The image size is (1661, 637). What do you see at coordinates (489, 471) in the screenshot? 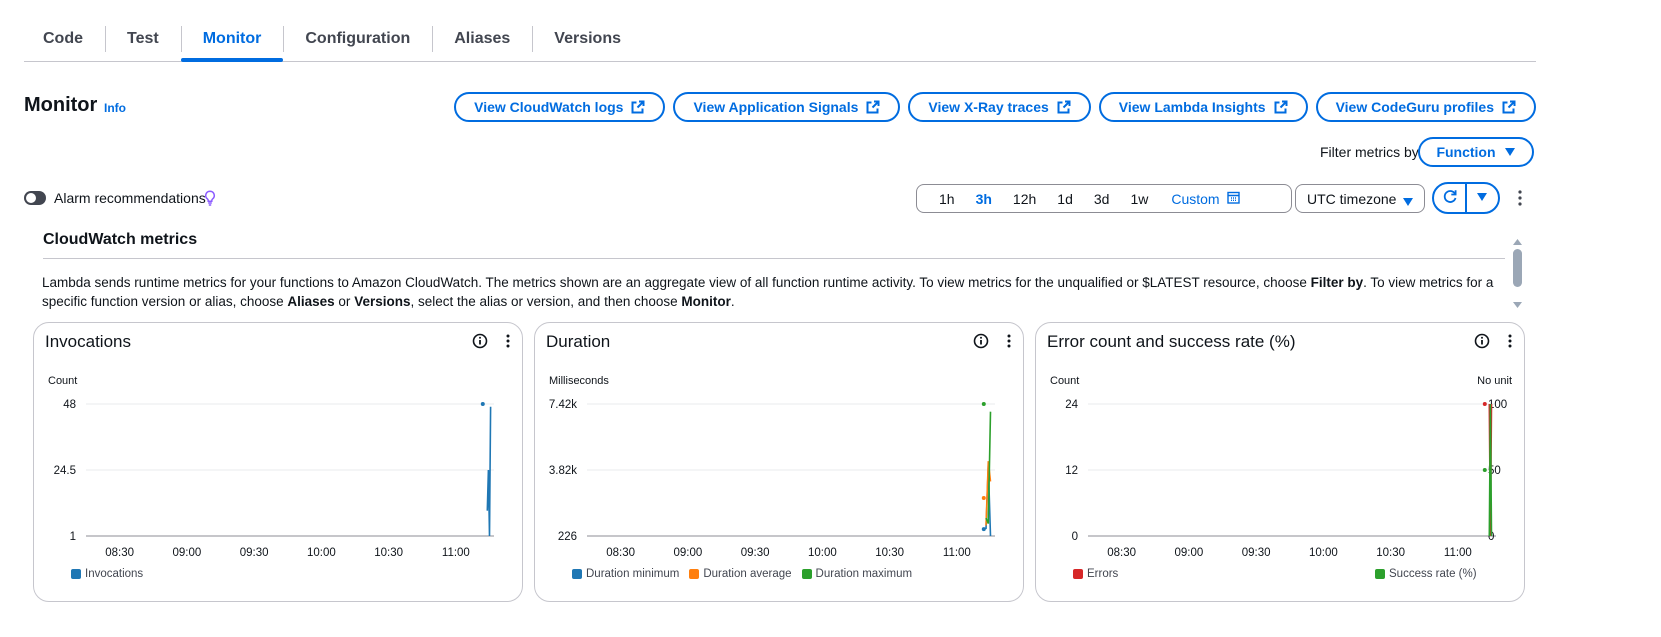
I see `series-line` at bounding box center [489, 471].